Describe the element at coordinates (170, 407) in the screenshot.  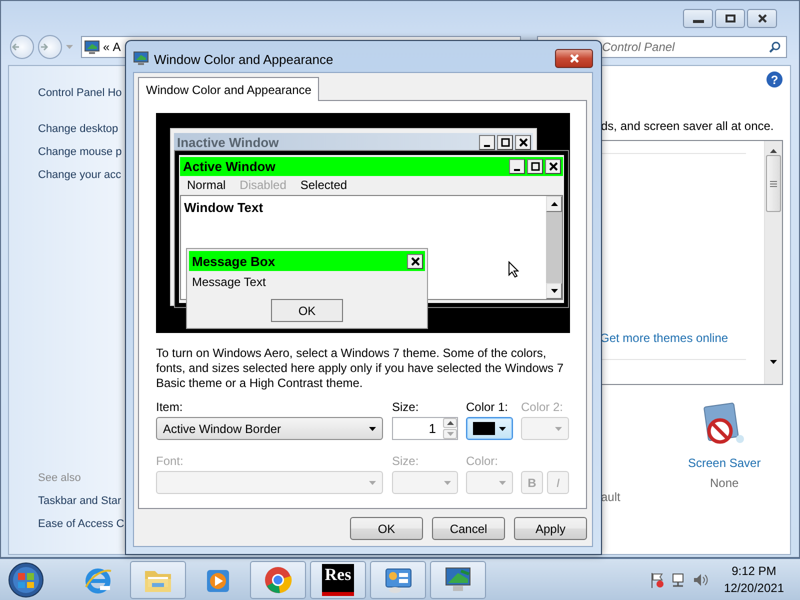
I see `field-label: Item:` at that location.